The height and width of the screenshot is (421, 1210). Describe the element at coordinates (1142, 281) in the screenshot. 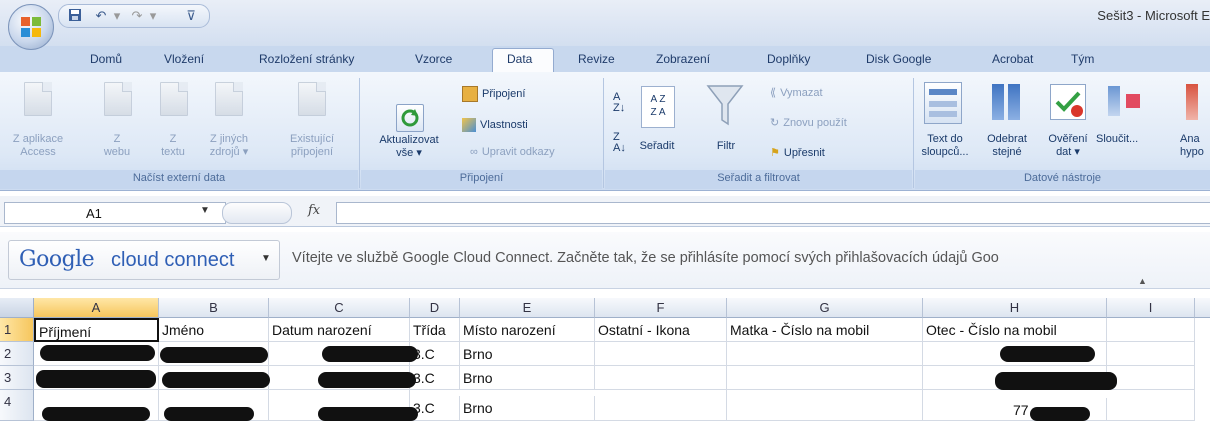

I see `collapse-arrow-icon: ▲` at that location.